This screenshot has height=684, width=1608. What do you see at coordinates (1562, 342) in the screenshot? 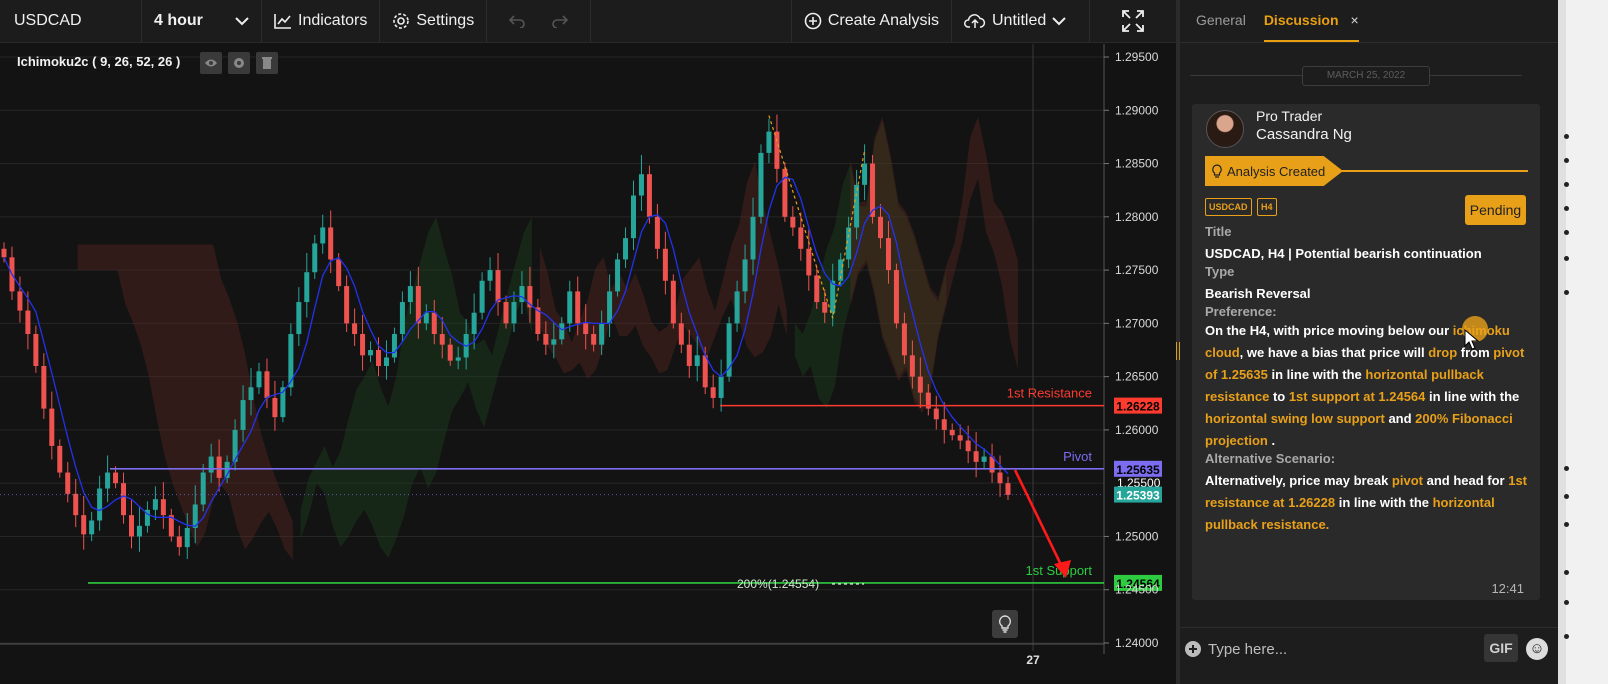
I see `scrollbar` at bounding box center [1562, 342].